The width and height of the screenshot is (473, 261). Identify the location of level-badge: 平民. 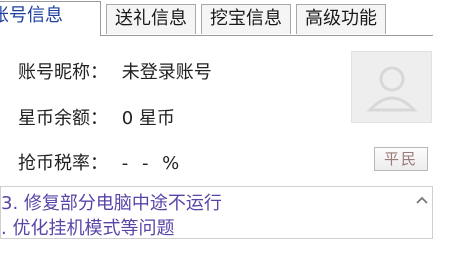
(401, 159).